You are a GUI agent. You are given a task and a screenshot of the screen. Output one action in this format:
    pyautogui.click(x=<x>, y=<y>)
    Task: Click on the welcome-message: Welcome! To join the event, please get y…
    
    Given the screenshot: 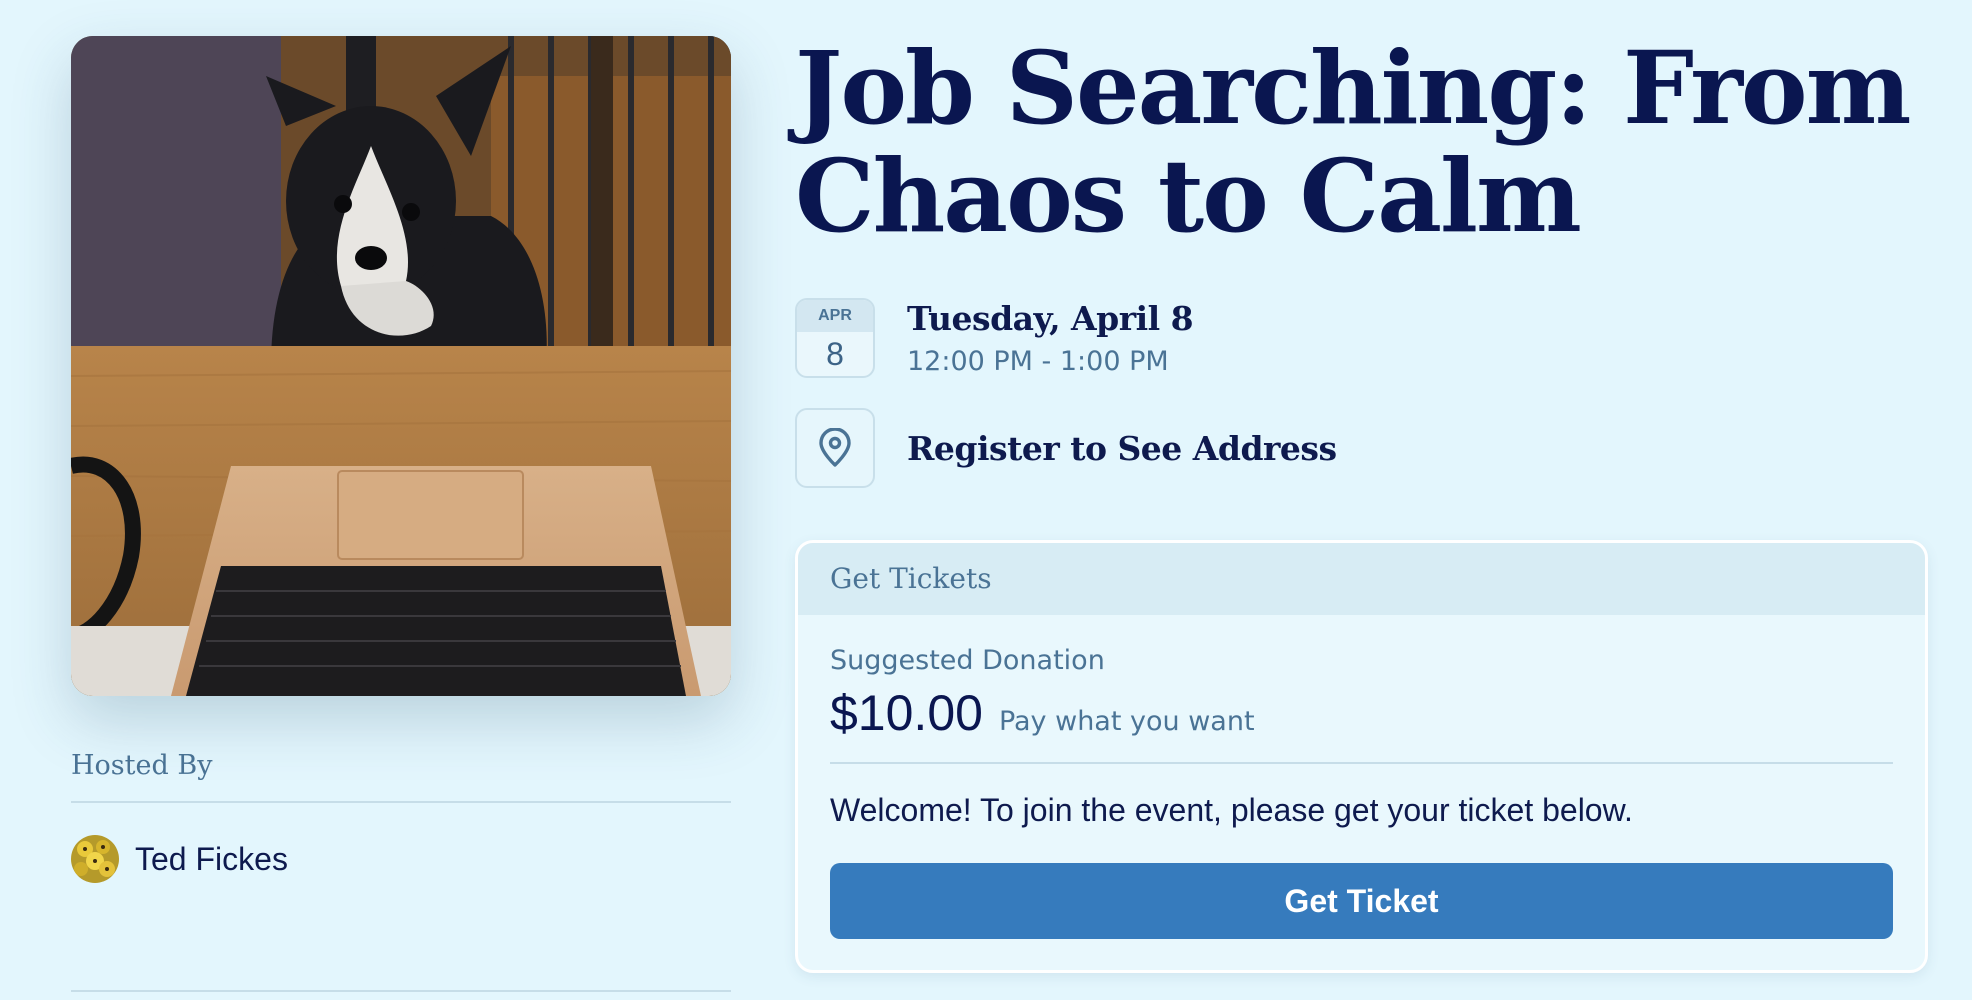 What is the action you would take?
    pyautogui.click(x=1231, y=810)
    